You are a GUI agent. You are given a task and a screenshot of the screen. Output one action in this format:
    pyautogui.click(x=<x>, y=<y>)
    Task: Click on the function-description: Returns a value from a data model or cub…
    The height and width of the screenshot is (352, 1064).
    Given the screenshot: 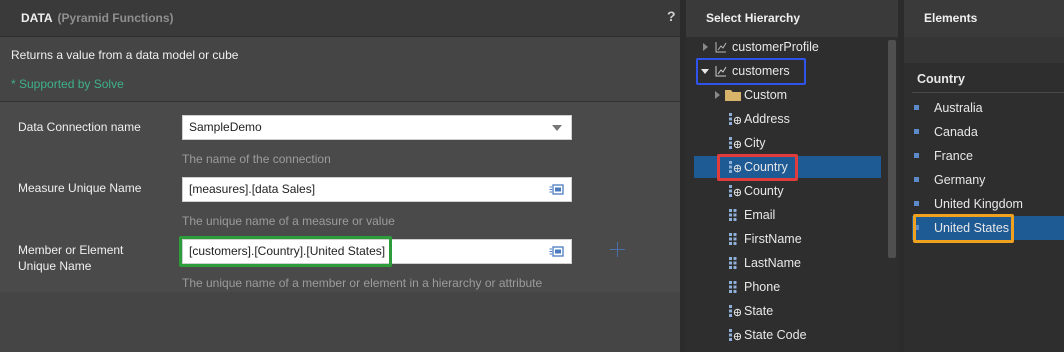 What is the action you would take?
    pyautogui.click(x=125, y=55)
    